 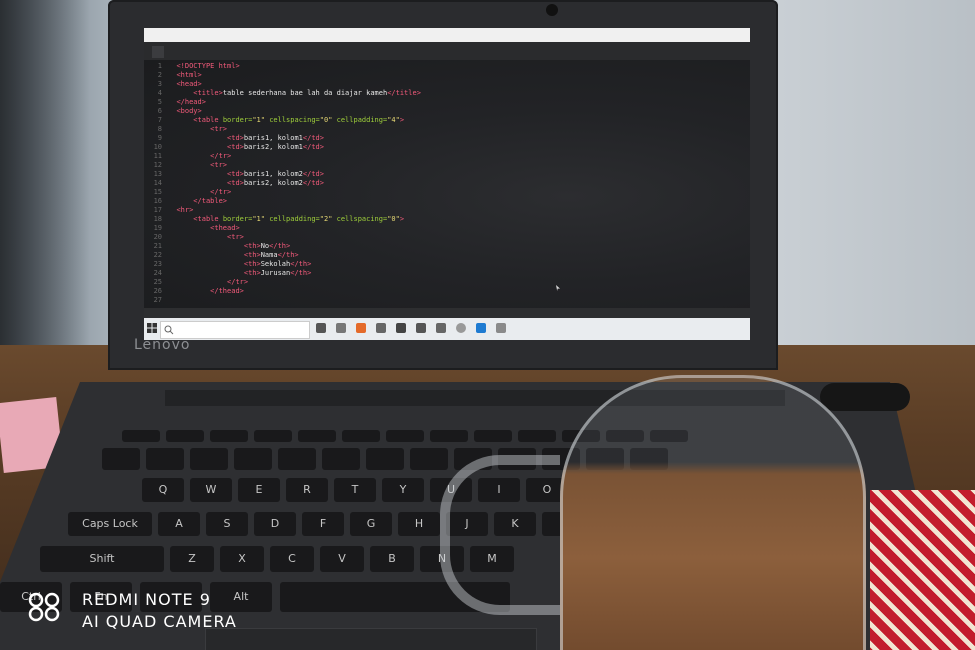 I want to click on code-token: </table>, so click(x=210, y=201).